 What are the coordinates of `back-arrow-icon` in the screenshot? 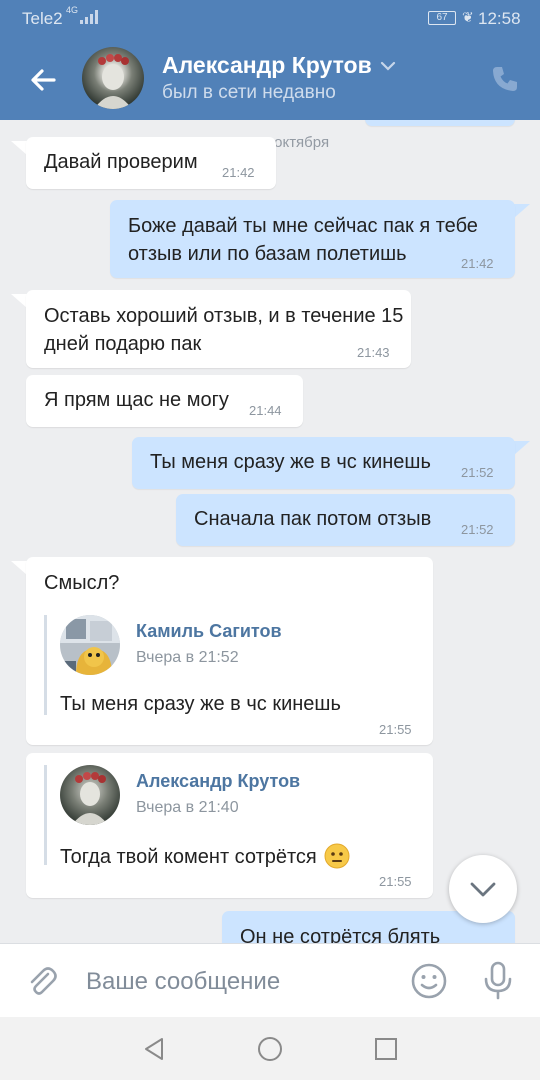 It's located at (44, 80).